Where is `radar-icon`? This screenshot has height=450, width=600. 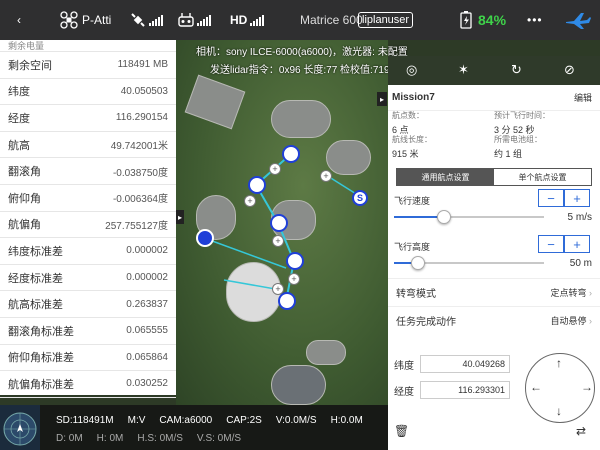
radar-icon is located at coordinates (20, 429).